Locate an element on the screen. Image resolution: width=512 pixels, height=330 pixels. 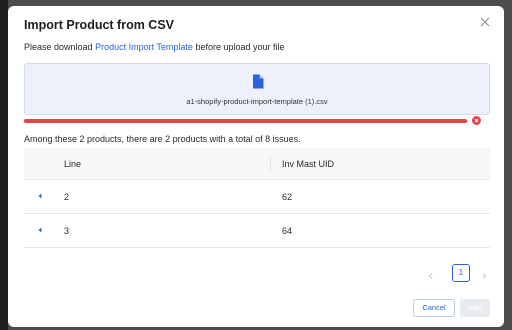
table-header: Line Inv Mast UID is located at coordinates (257, 164).